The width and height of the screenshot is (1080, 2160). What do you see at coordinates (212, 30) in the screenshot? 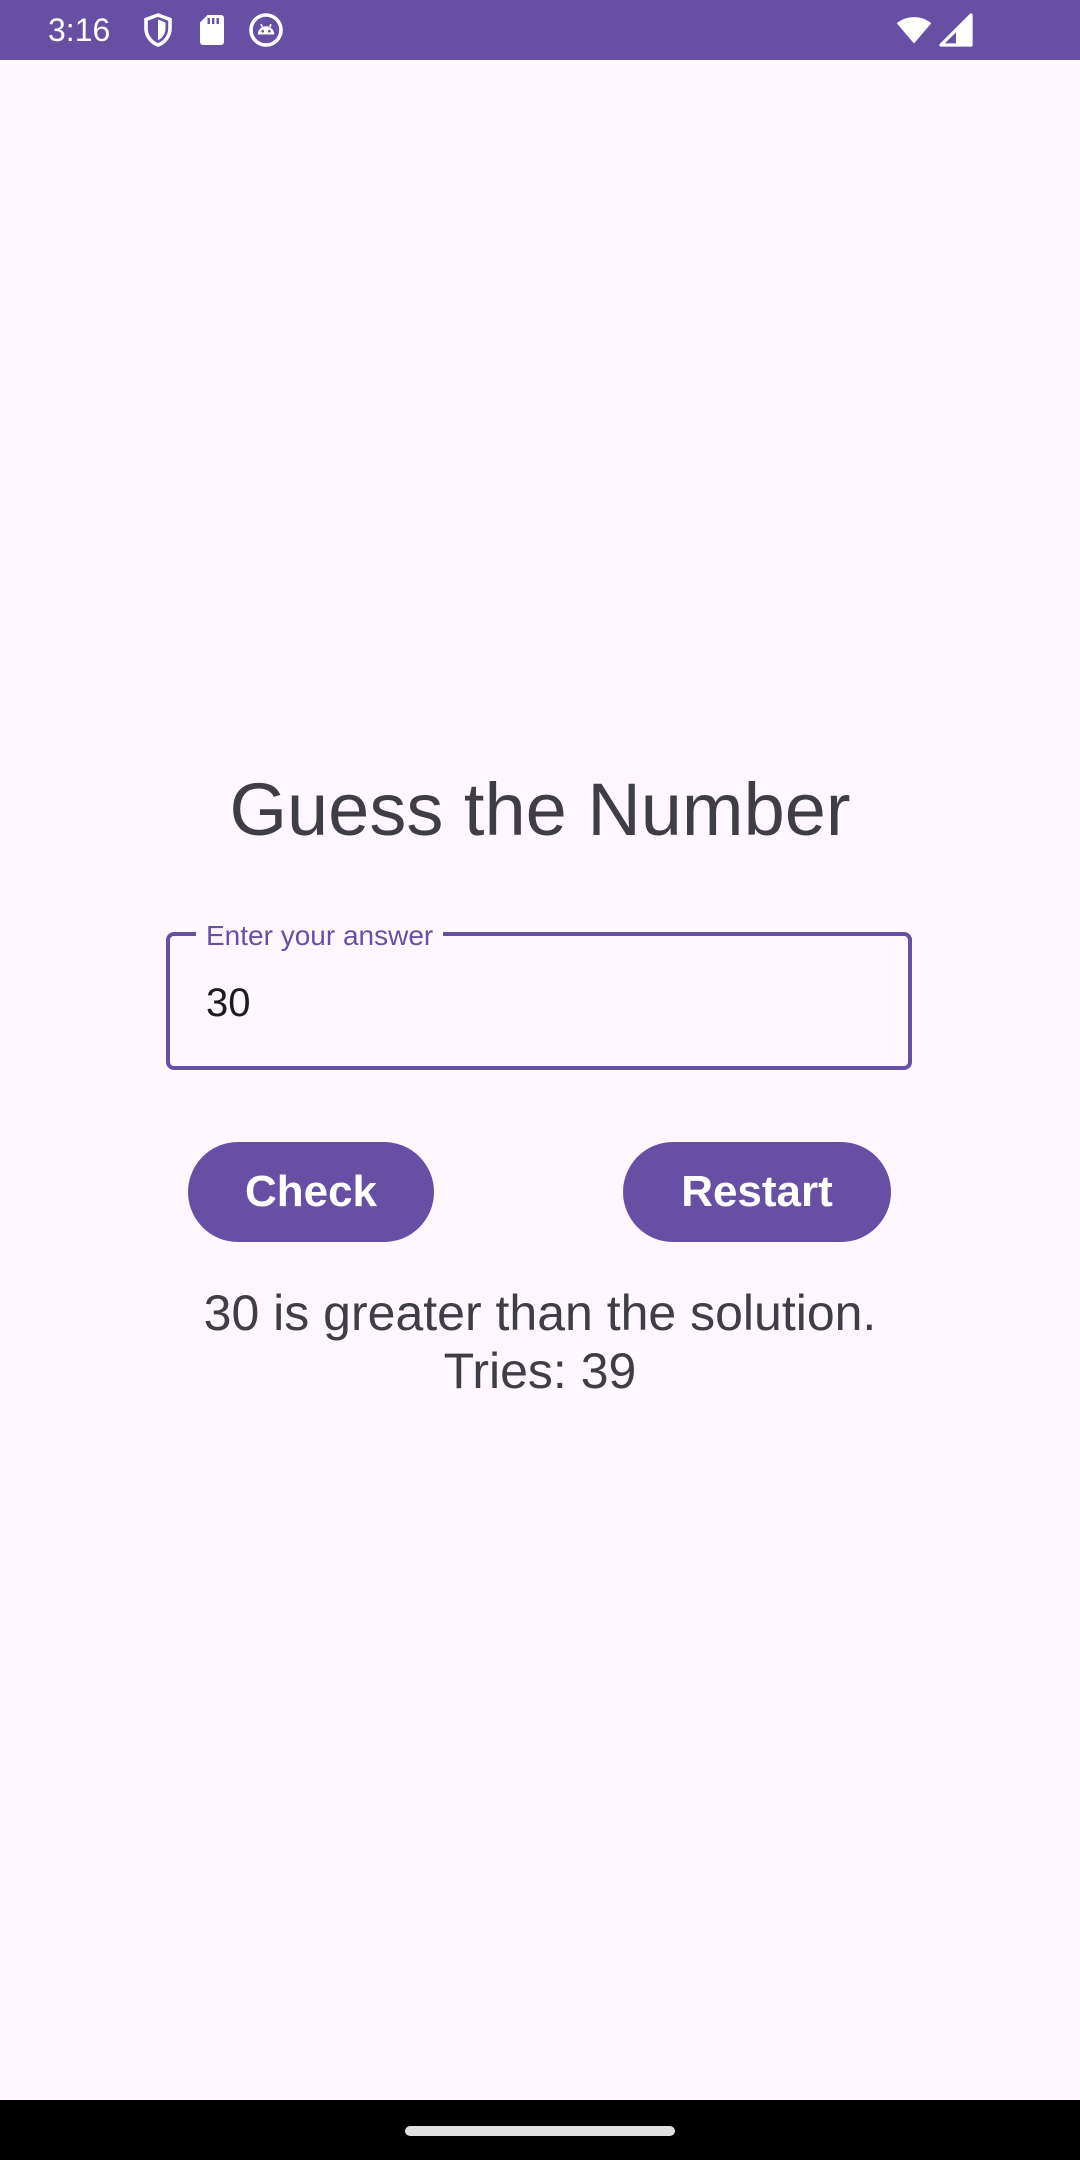
I see `sd-card-icon` at bounding box center [212, 30].